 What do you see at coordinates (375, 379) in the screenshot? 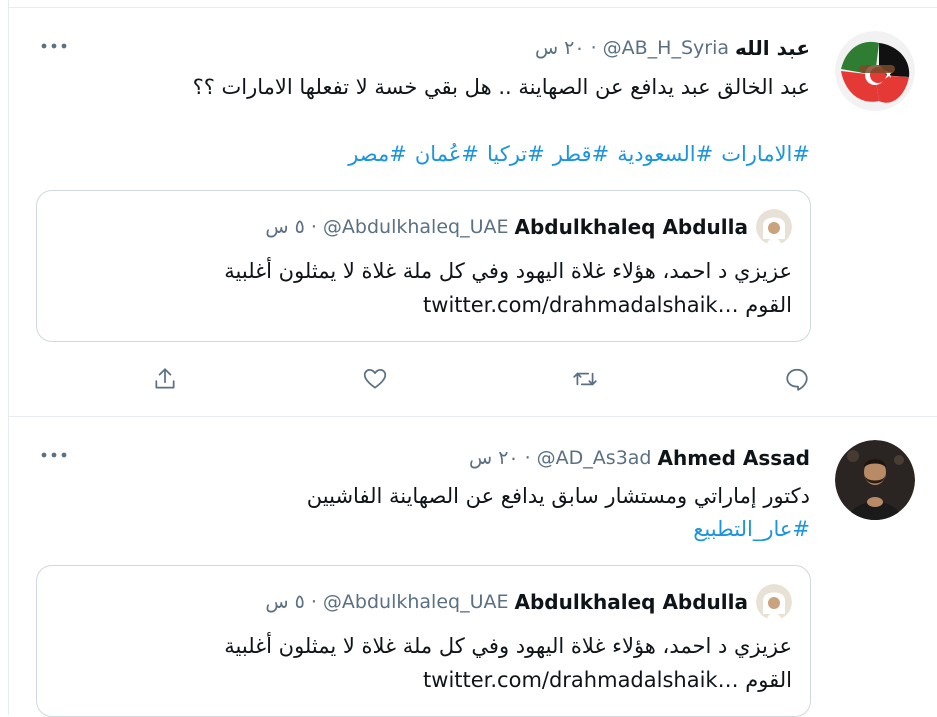
I see `like-icon` at bounding box center [375, 379].